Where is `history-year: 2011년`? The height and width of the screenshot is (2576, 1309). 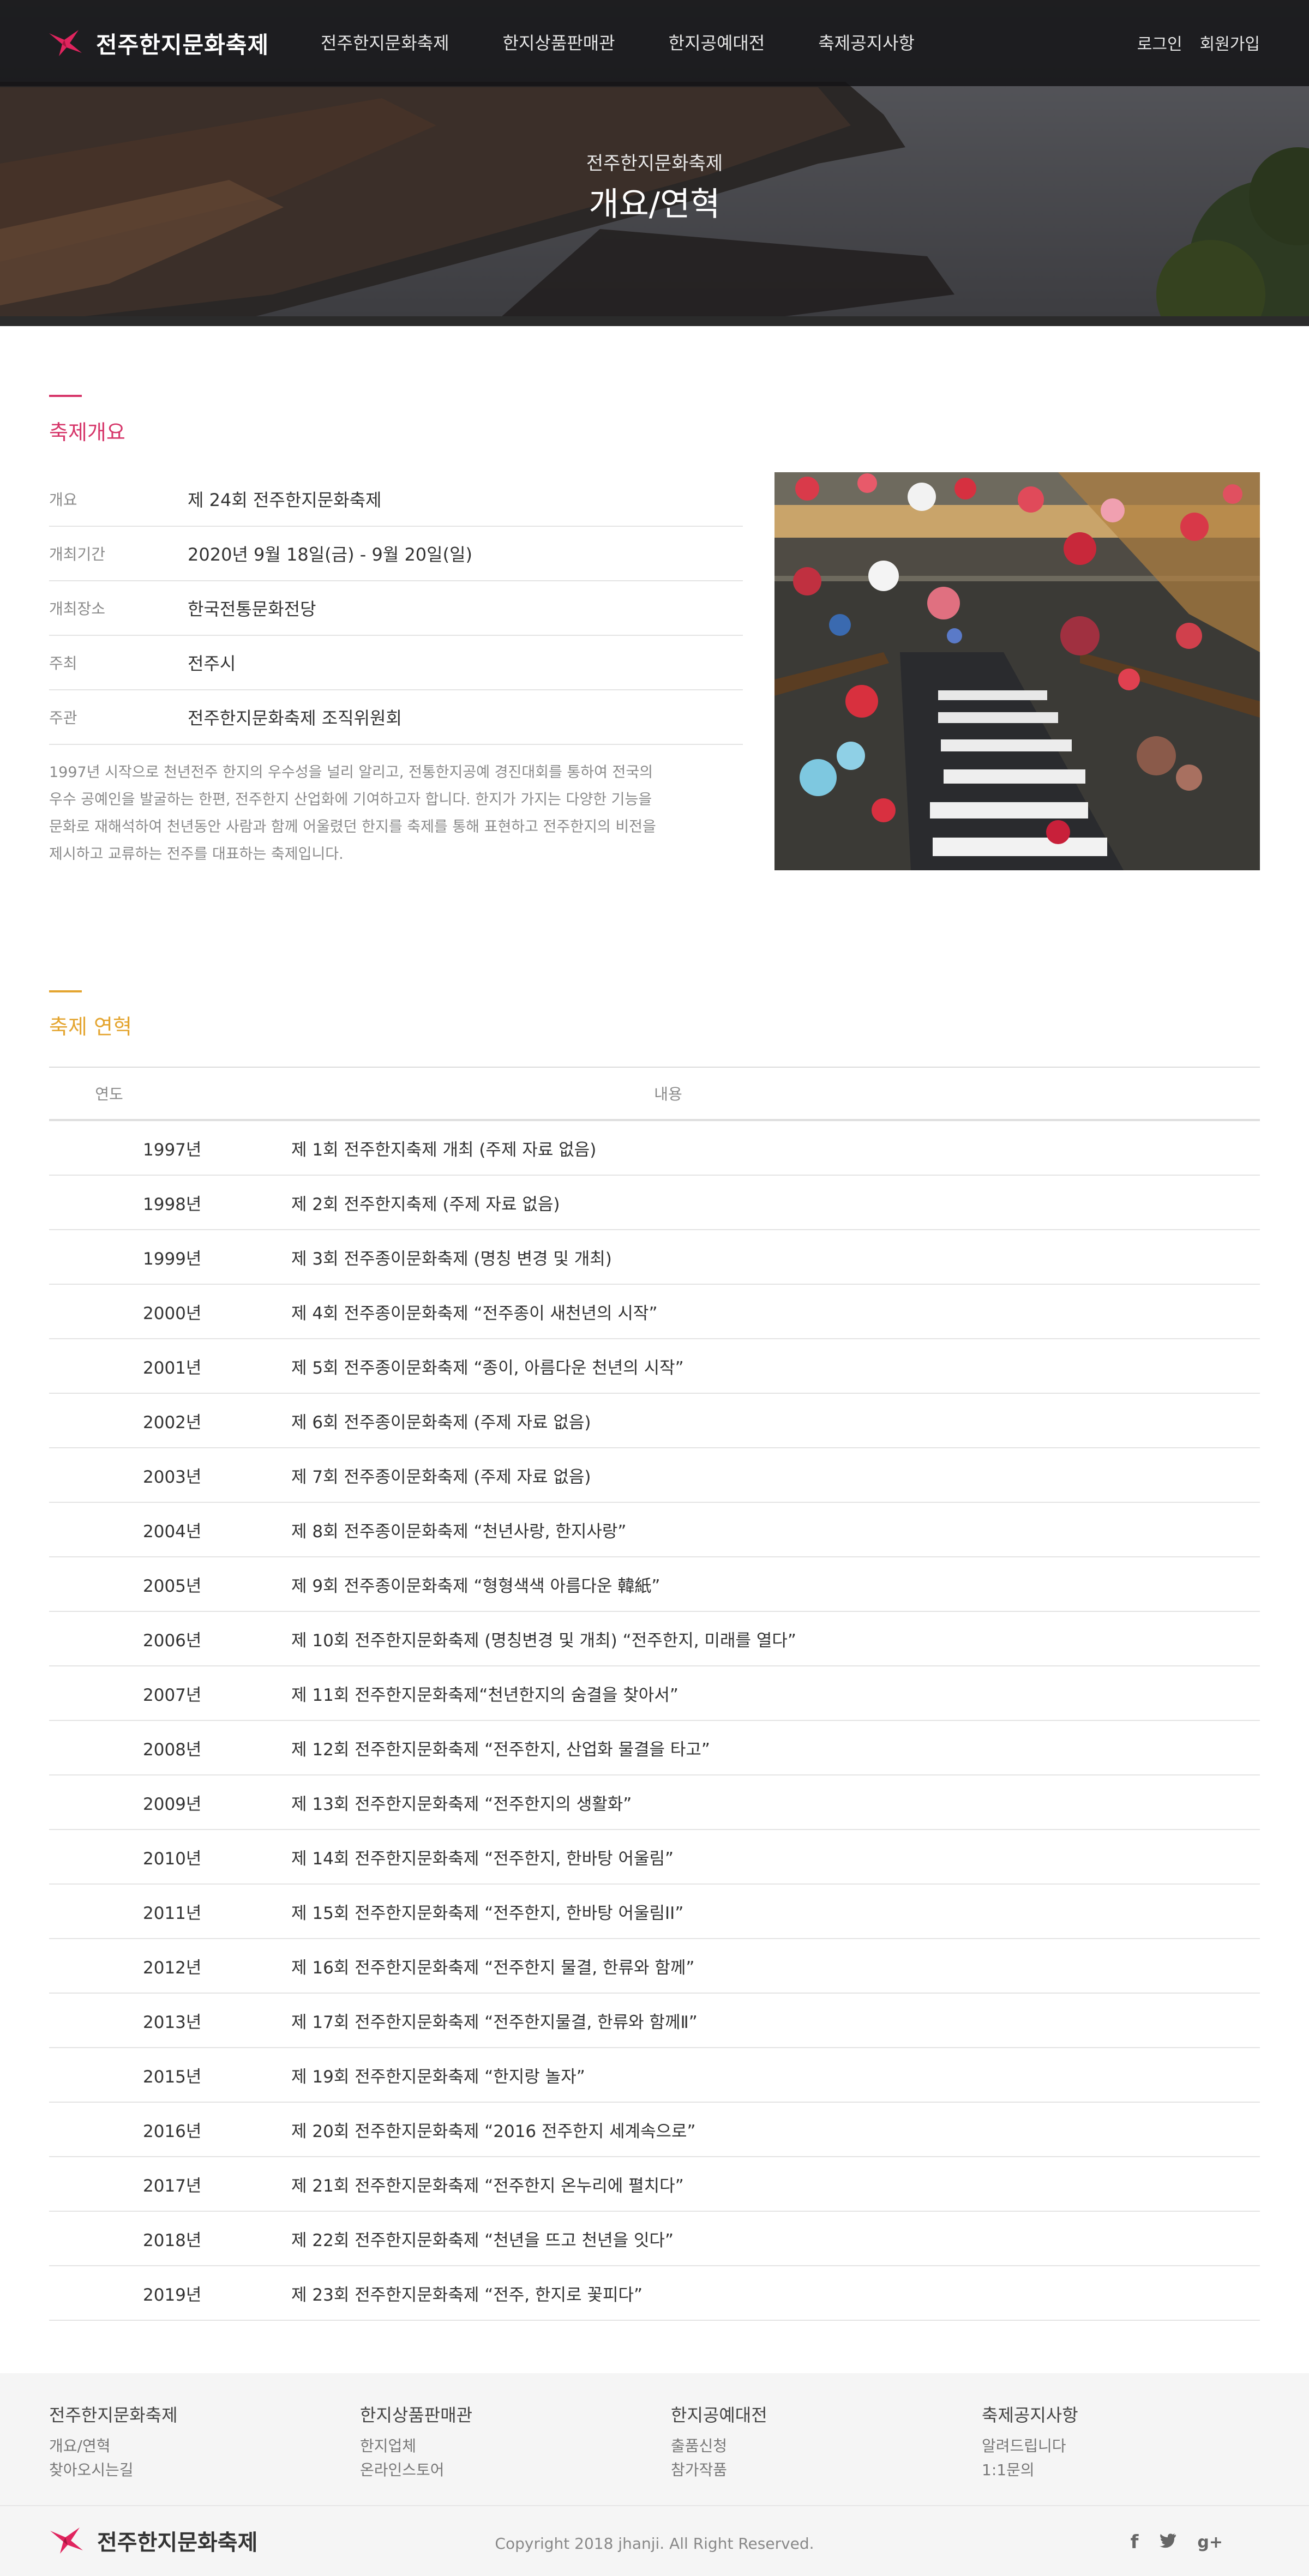 history-year: 2011년 is located at coordinates (172, 1913).